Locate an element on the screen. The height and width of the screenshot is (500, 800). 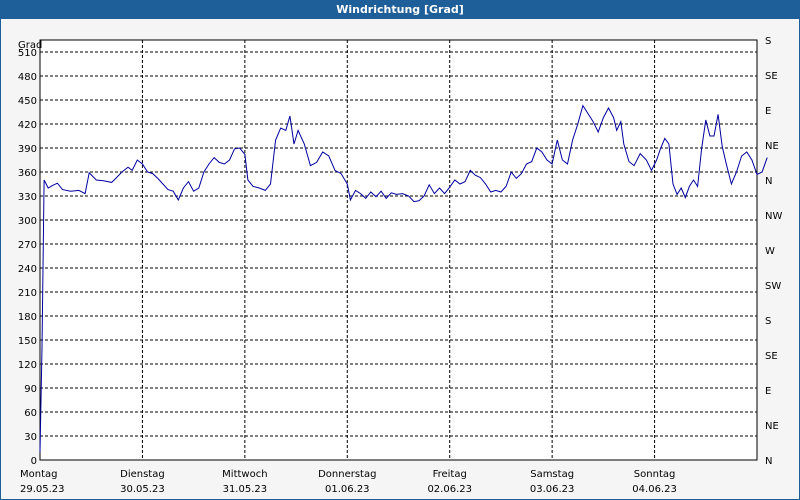
x-tick-day: Sonntag is located at coordinates (655, 474).